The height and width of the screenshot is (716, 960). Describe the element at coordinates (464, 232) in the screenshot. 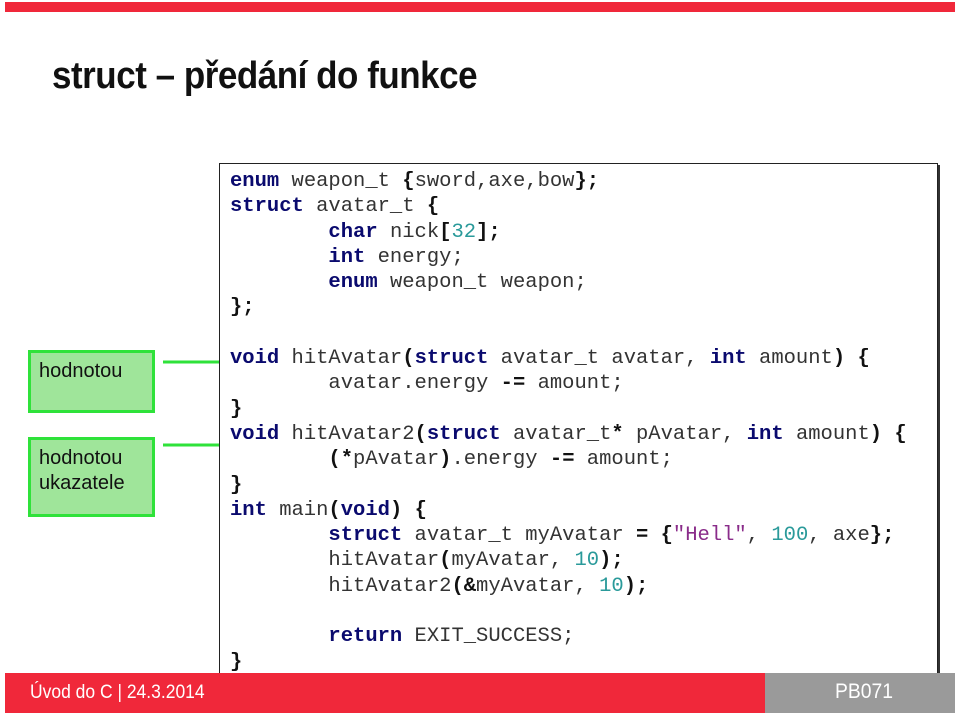

I see `code-number: 32` at that location.